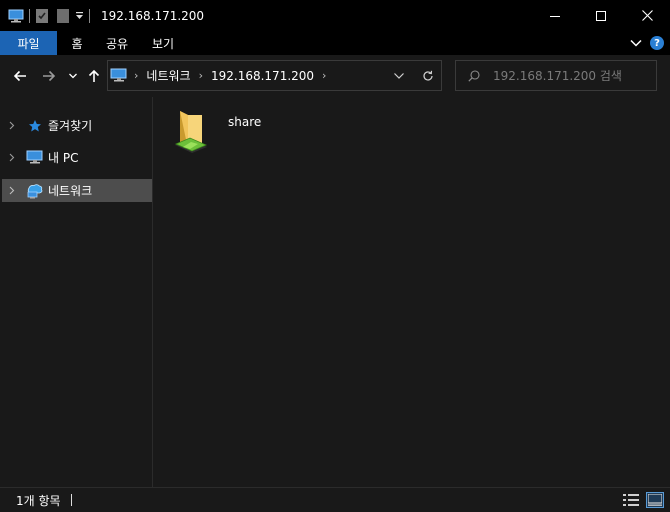  I want to click on status-divider, so click(71, 500).